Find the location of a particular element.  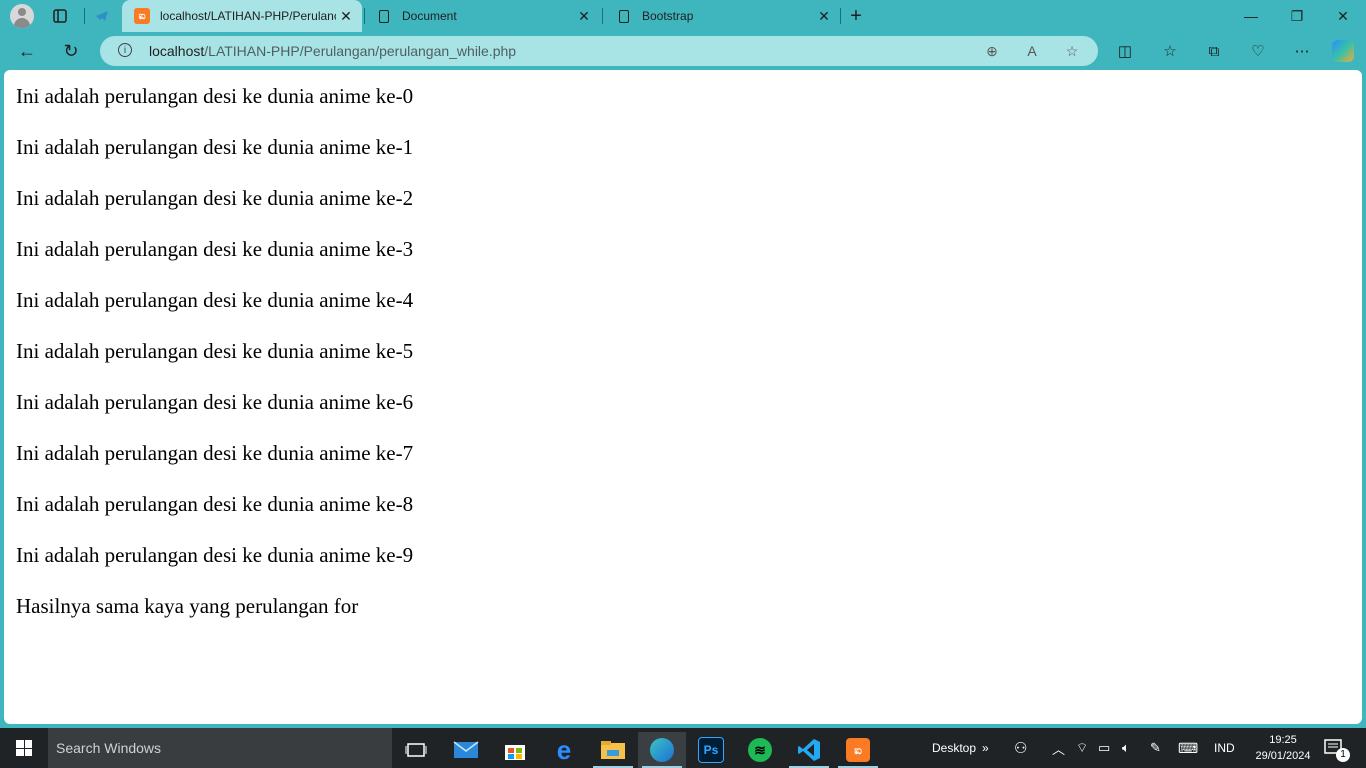

store-icon is located at coordinates (515, 750).